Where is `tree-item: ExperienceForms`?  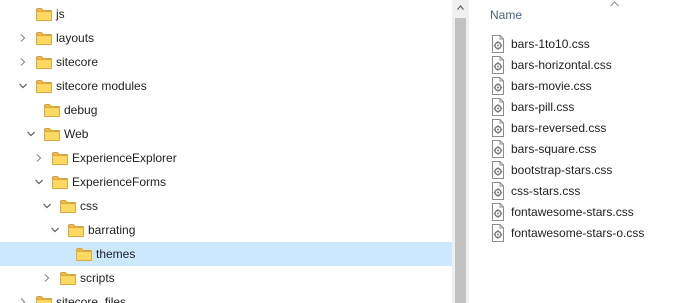 tree-item: ExperienceForms is located at coordinates (226, 182).